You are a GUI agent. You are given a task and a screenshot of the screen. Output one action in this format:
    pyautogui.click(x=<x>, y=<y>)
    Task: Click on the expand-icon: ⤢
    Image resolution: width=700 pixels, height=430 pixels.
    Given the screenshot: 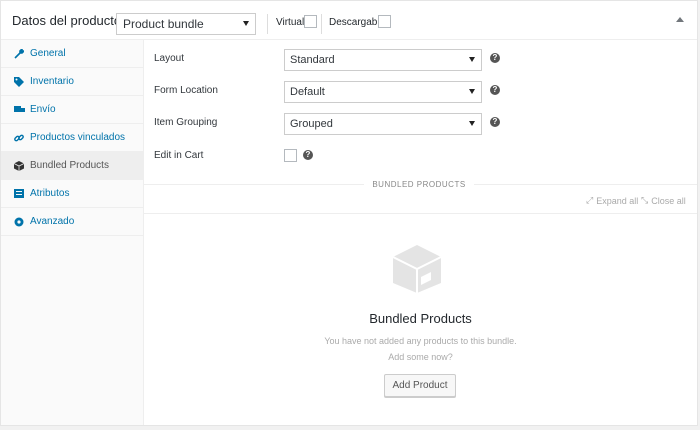 What is the action you would take?
    pyautogui.click(x=590, y=200)
    